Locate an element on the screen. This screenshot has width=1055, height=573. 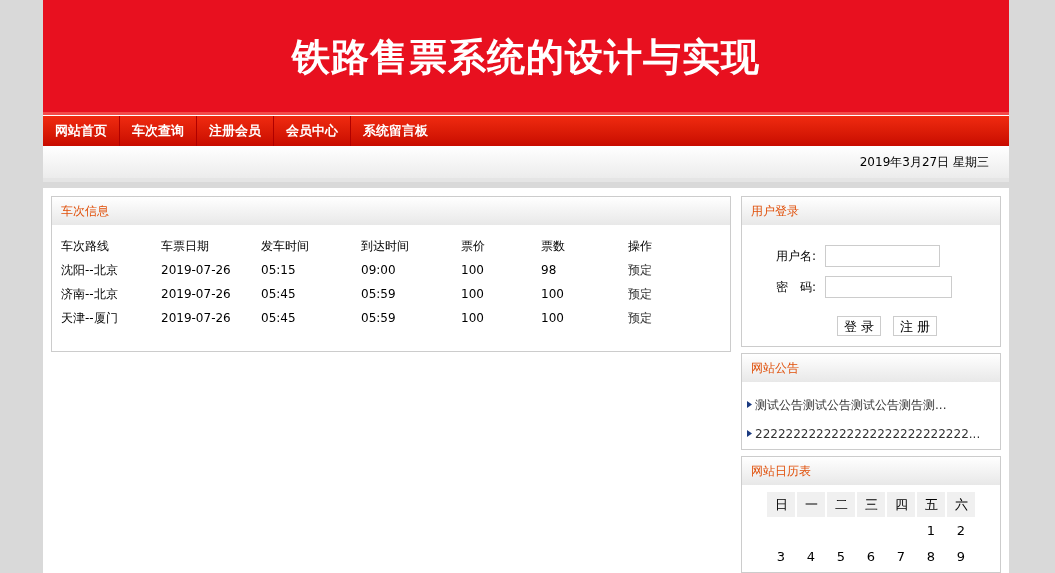
table-cell-text: 天津--厦门 is located at coordinates (90, 318).